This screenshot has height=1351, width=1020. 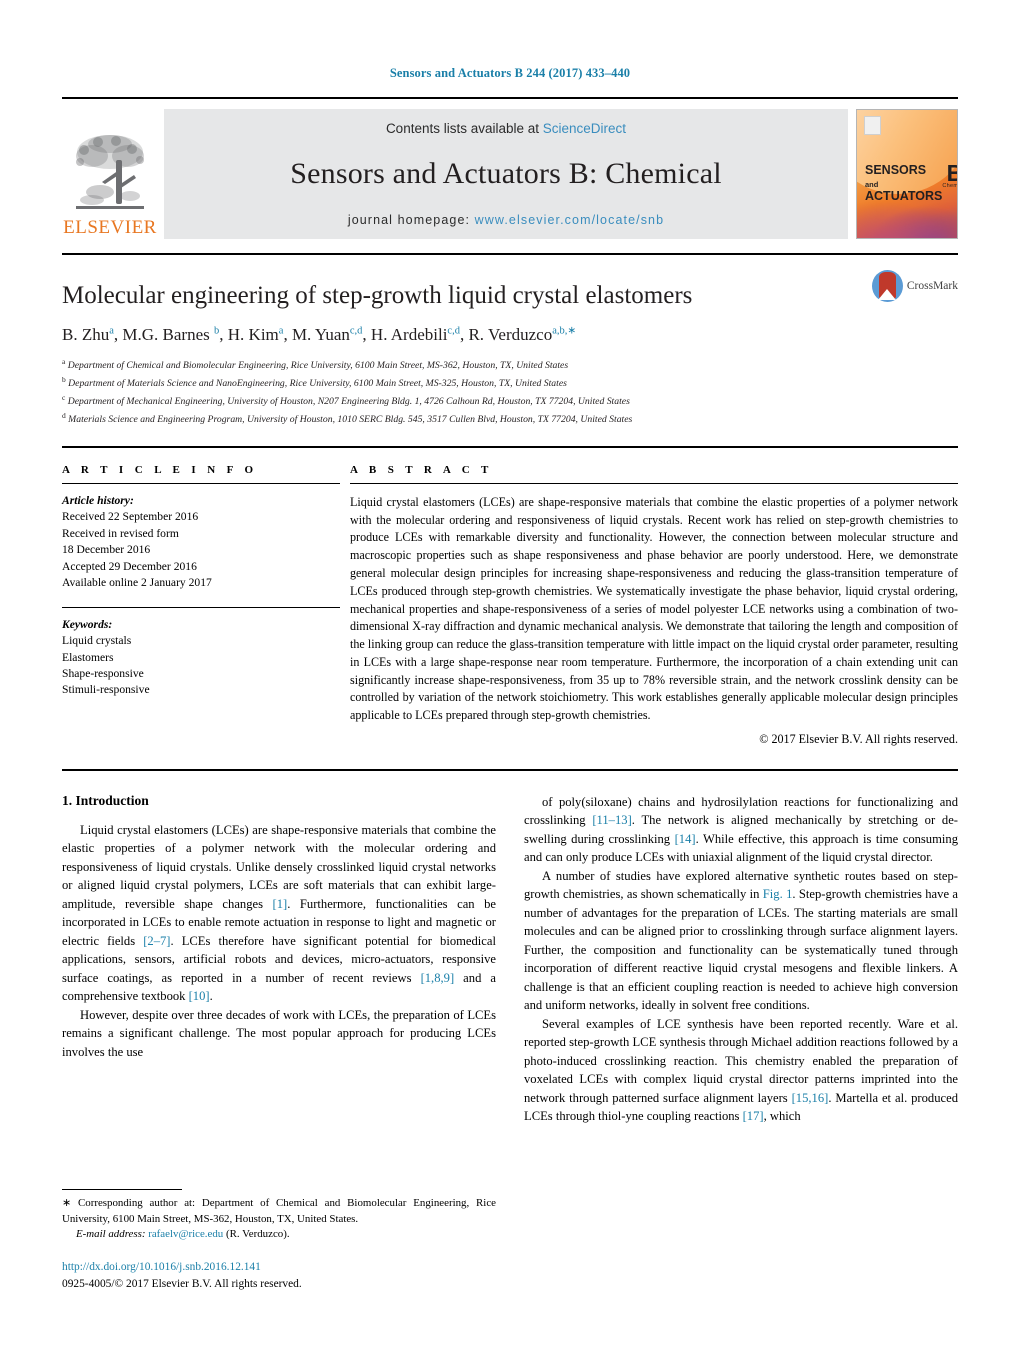 What do you see at coordinates (87, 624) in the screenshot?
I see `keywords-label: Keywords:` at bounding box center [87, 624].